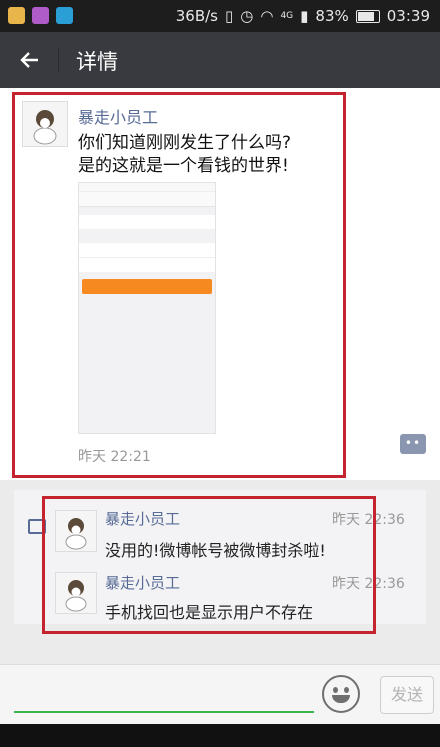  I want to click on network-type: 4G, so click(287, 16).